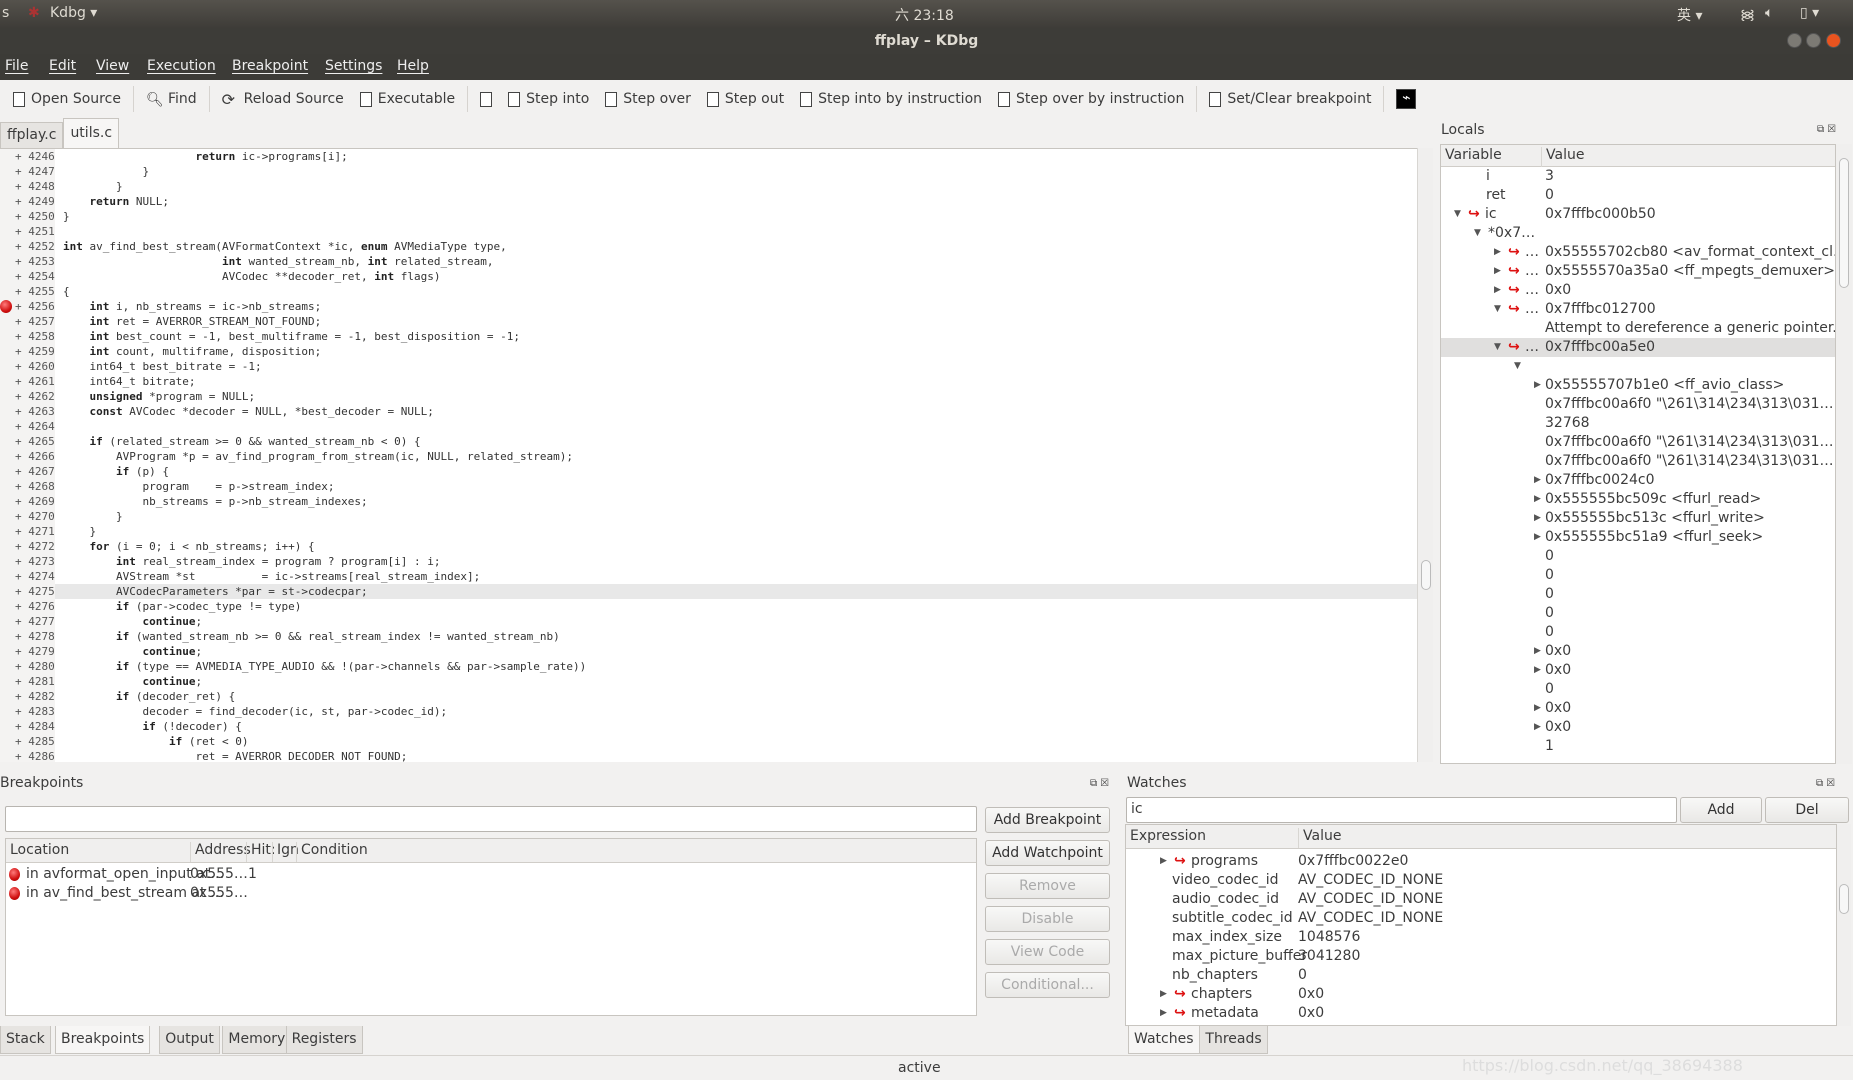  Describe the element at coordinates (708, 681) in the screenshot. I see `code-line: + 4281 continue;` at that location.